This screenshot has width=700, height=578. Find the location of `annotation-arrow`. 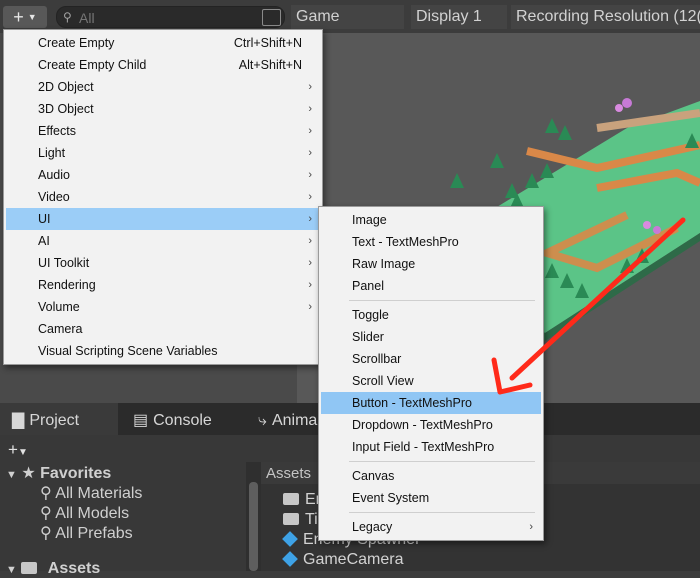

annotation-arrow is located at coordinates (588, 306).